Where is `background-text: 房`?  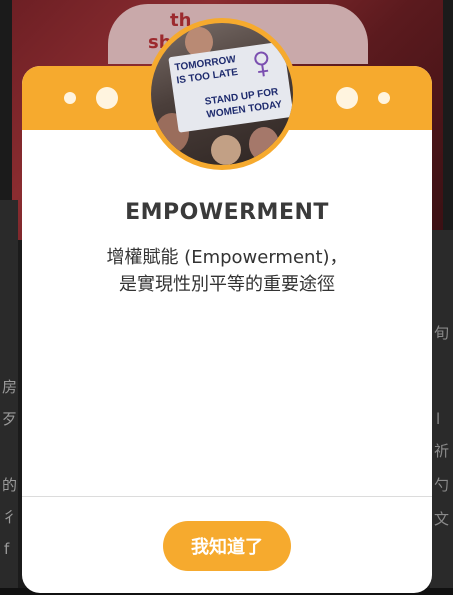
background-text: 房 is located at coordinates (10, 387).